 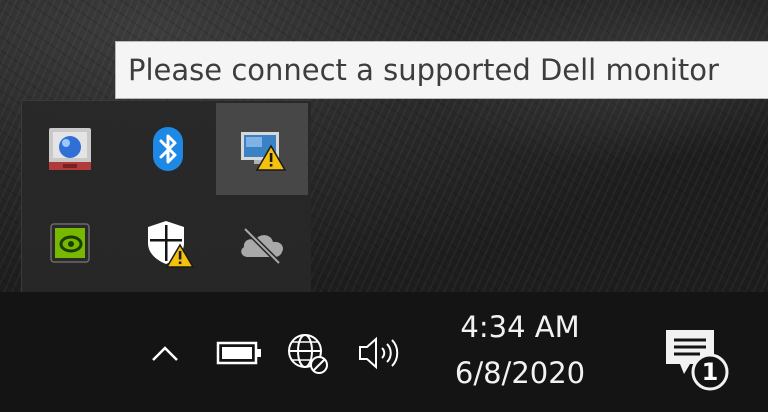 What do you see at coordinates (264, 151) in the screenshot?
I see `dell-display-warning-icon` at bounding box center [264, 151].